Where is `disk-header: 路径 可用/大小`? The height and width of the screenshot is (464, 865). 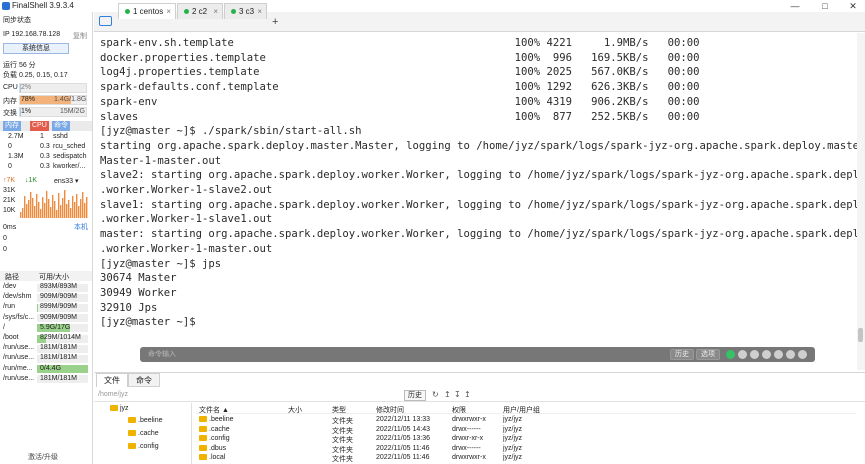
disk-header: 路径 可用/大小 is located at coordinates (46, 276).